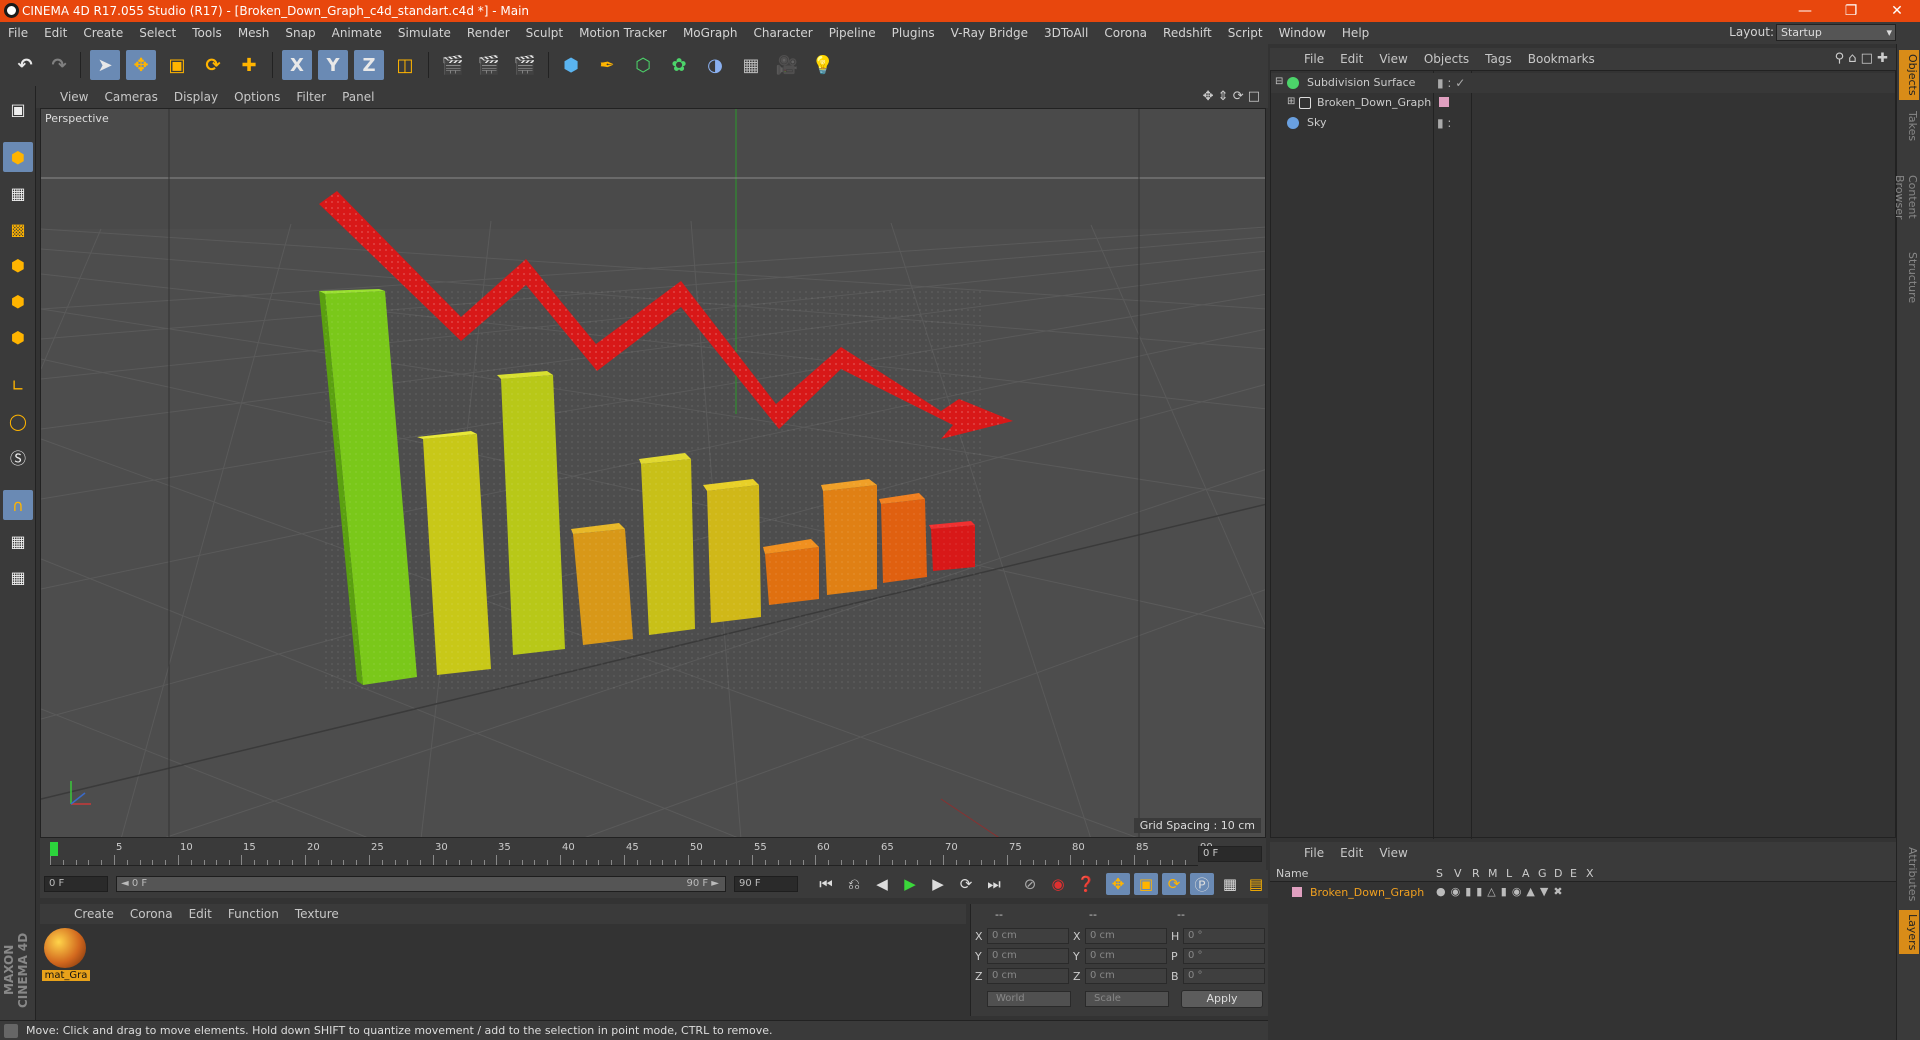 This screenshot has height=1040, width=1920. I want to click on objects-menu-view: View, so click(1393, 59).